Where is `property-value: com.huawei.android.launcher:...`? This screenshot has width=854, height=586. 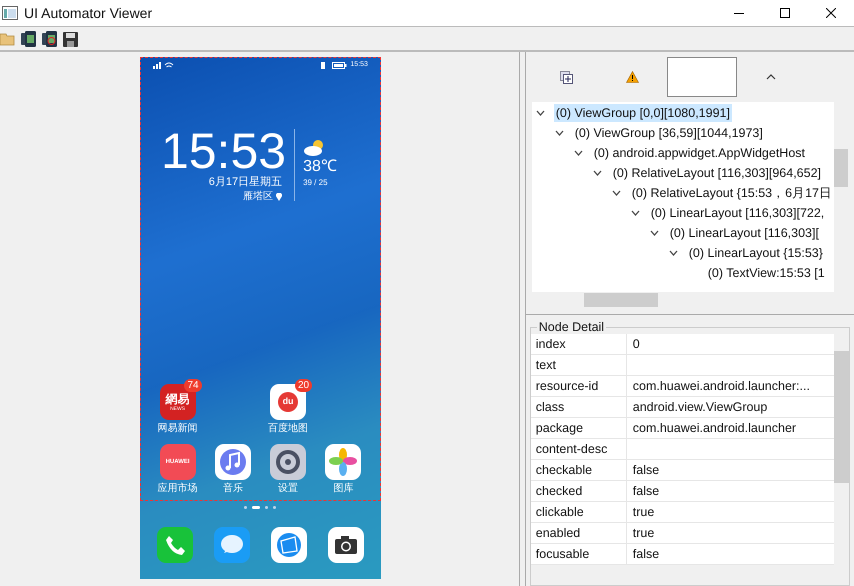 property-value: com.huawei.android.launcher:... is located at coordinates (721, 386).